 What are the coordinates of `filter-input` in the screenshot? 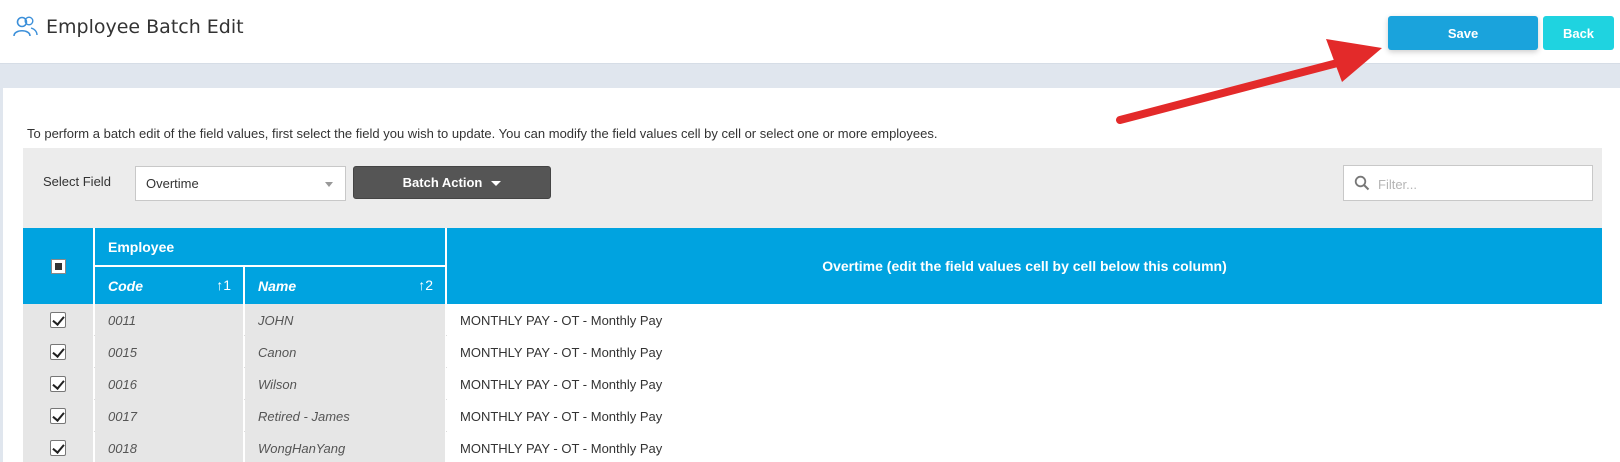 It's located at (1478, 184).